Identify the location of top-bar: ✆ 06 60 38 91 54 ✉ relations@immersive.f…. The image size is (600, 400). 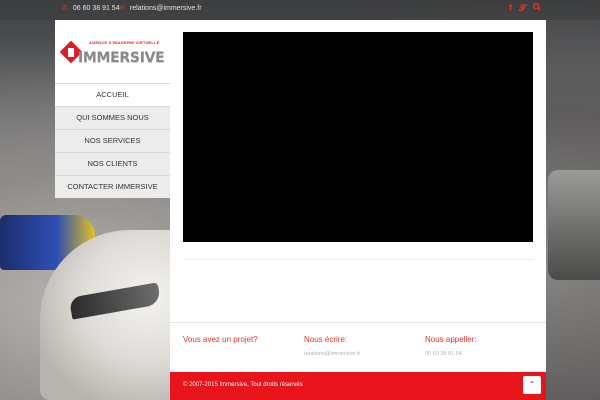
(300, 10).